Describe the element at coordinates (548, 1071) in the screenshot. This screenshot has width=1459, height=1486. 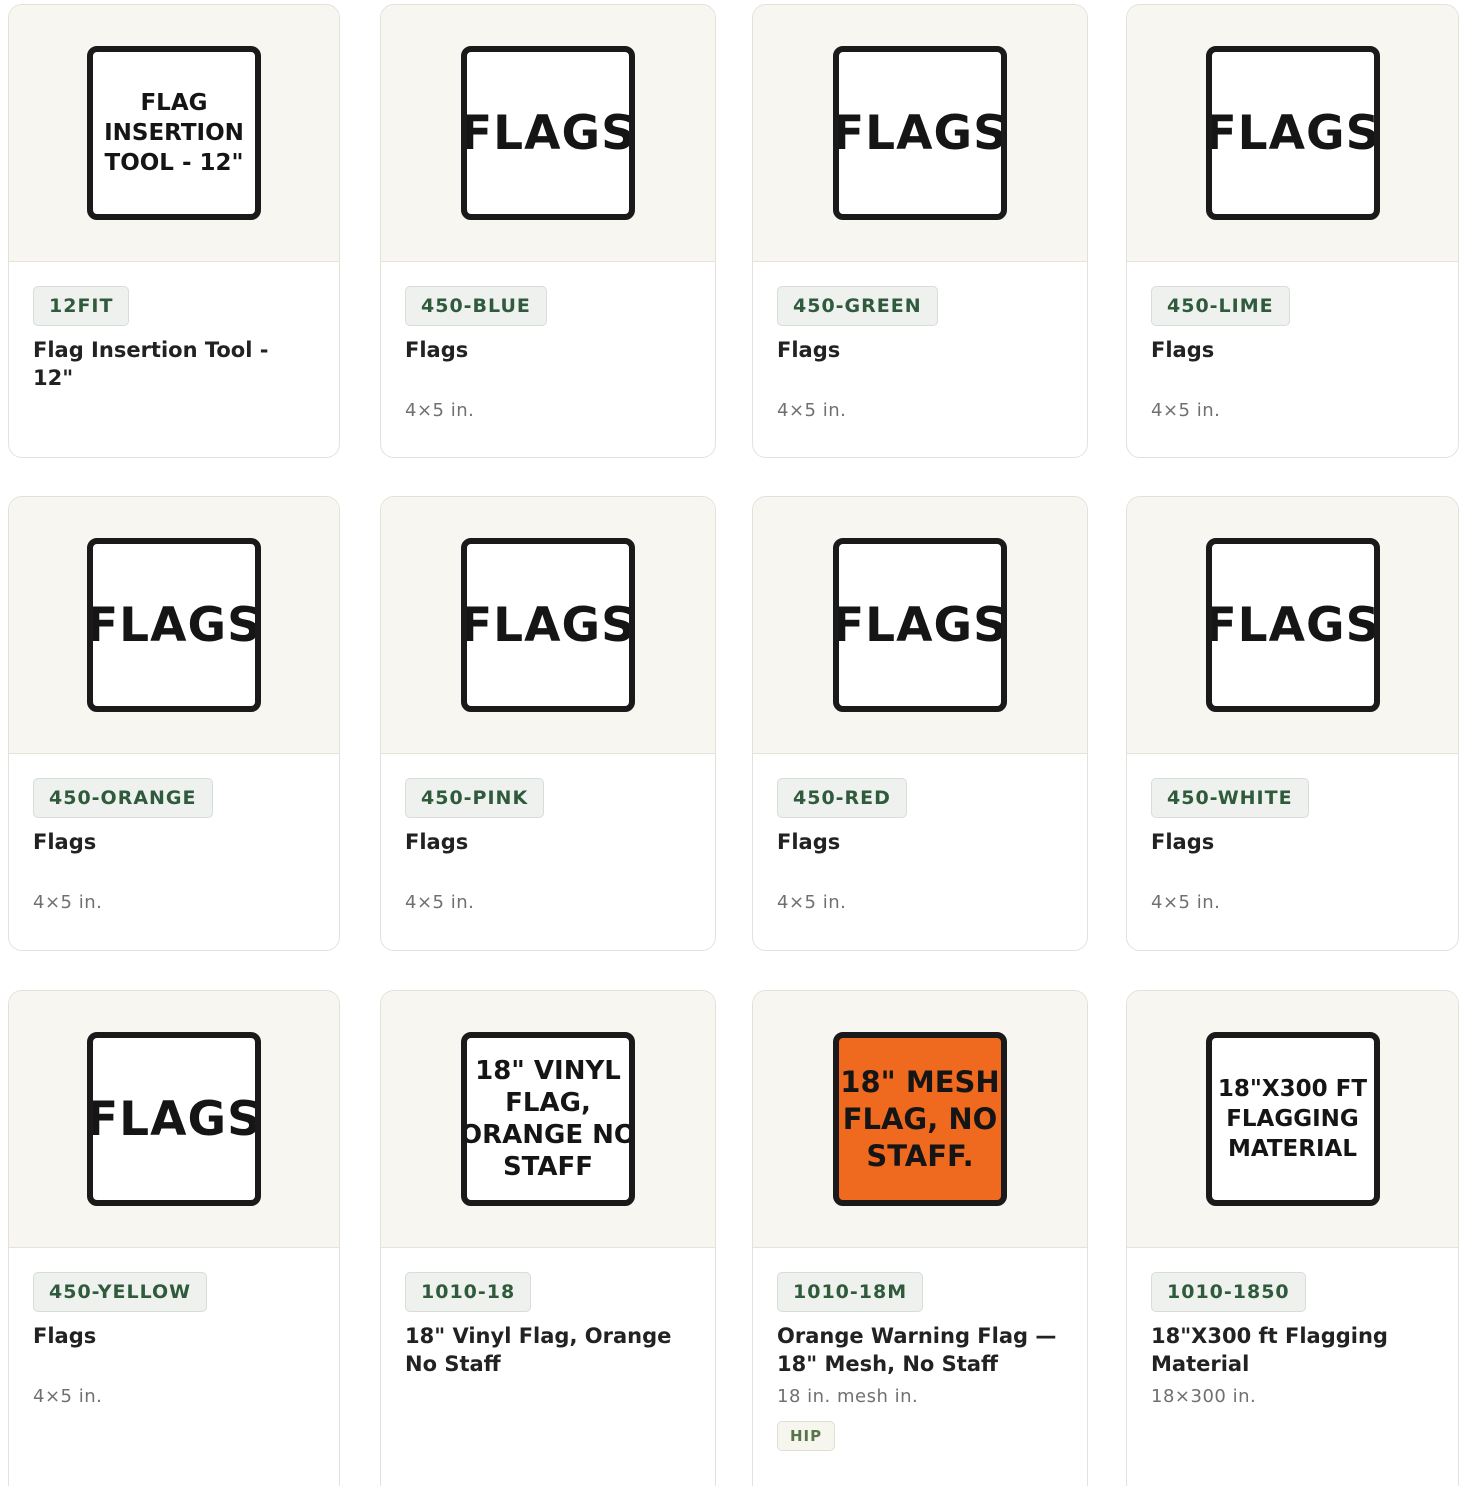
I see `sign-text-line: 18" VINYL` at that location.